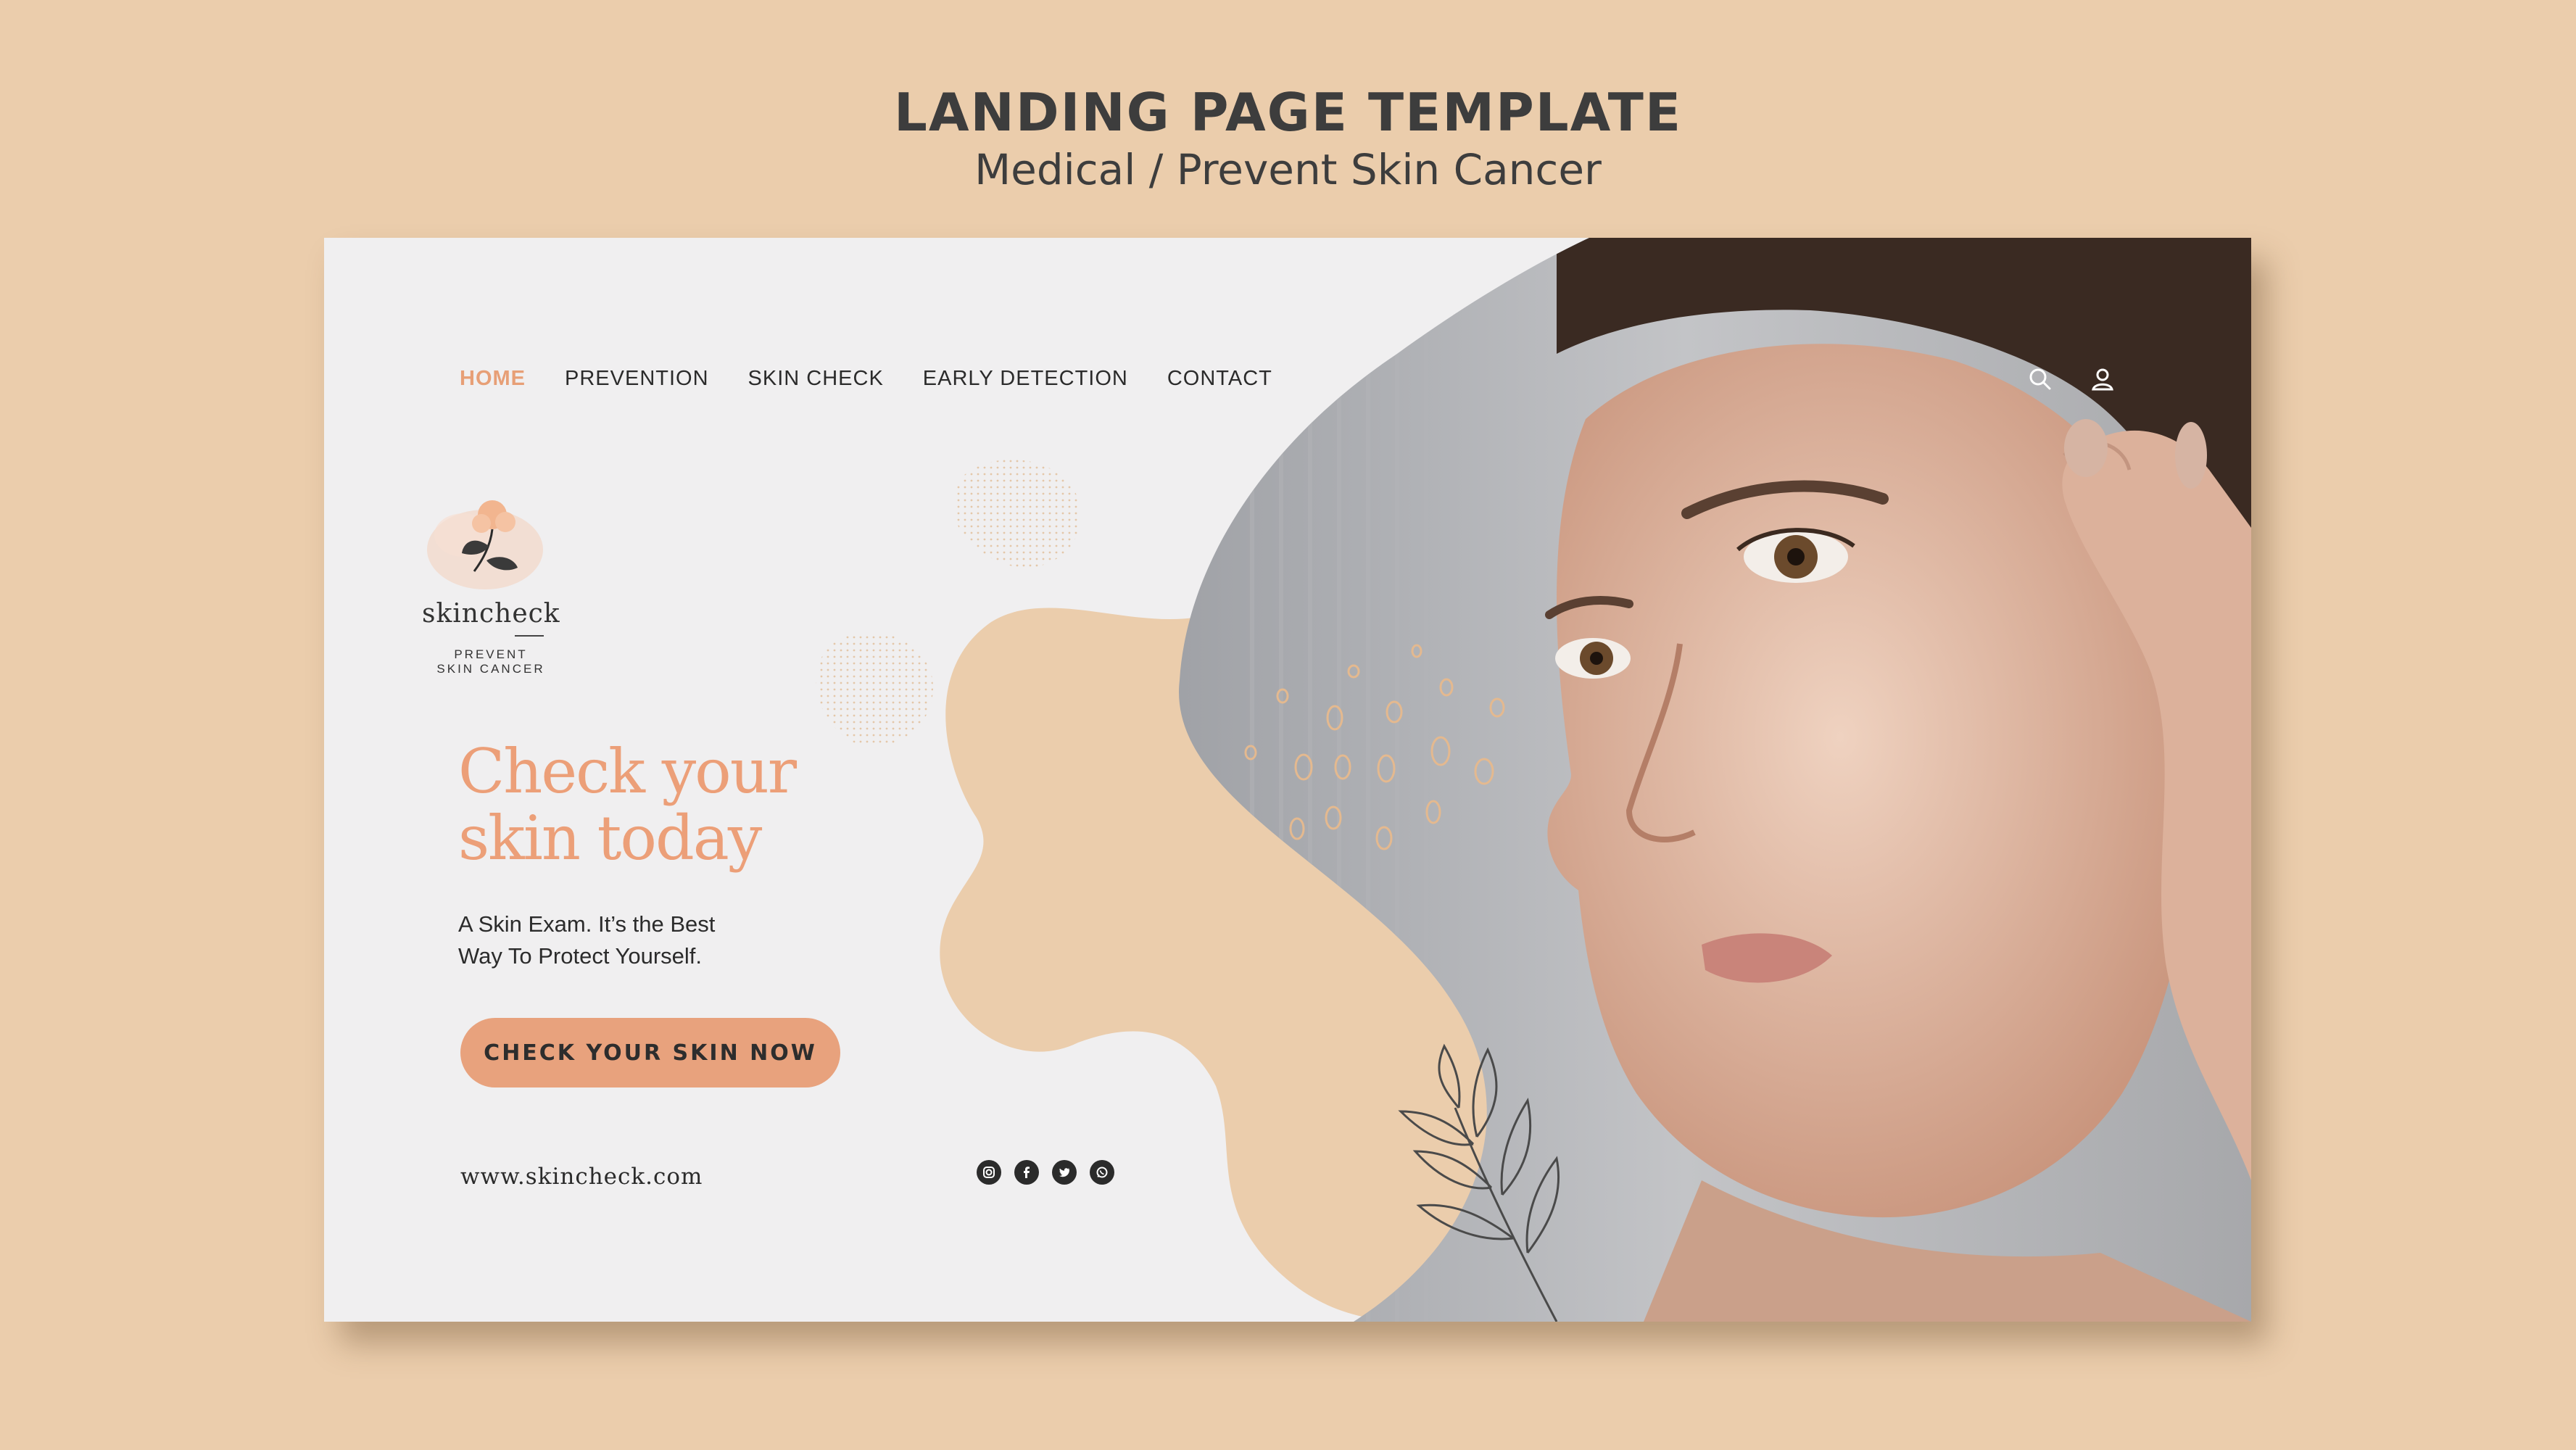 The image size is (2576, 1450). Describe the element at coordinates (989, 1172) in the screenshot. I see `instagram-icon` at that location.